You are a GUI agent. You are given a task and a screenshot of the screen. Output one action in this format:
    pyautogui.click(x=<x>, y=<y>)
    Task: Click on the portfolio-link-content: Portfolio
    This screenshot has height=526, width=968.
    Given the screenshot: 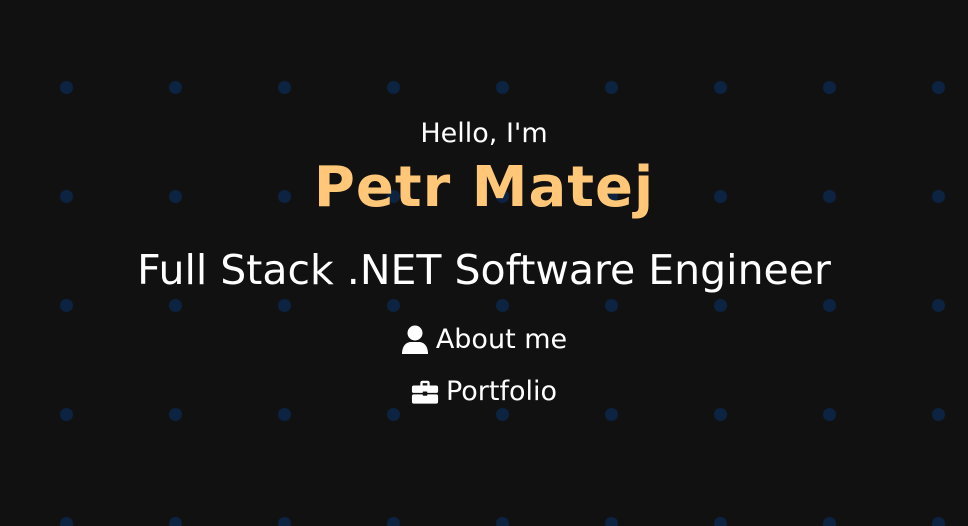 What is the action you would take?
    pyautogui.click(x=484, y=392)
    